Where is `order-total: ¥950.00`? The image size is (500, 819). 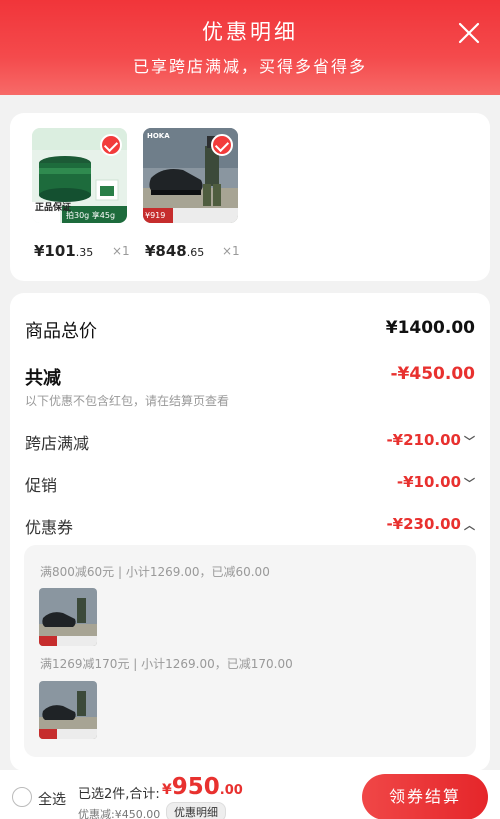 order-total: ¥950.00 is located at coordinates (202, 787).